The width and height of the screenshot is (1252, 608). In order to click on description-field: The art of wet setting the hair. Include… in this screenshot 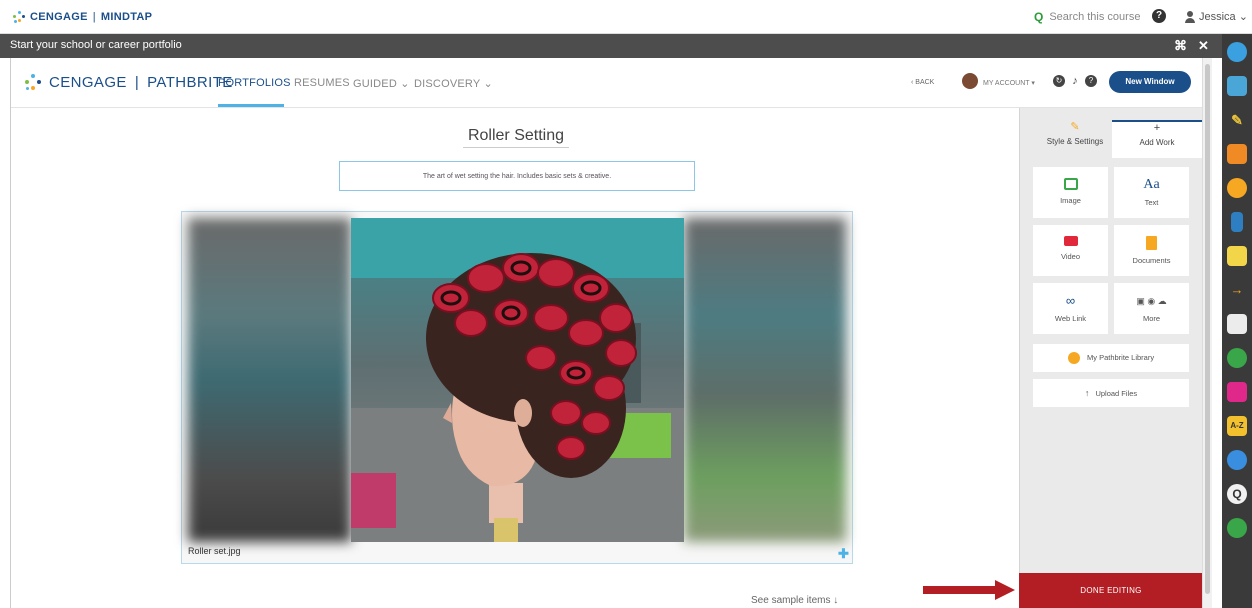, I will do `click(517, 176)`.